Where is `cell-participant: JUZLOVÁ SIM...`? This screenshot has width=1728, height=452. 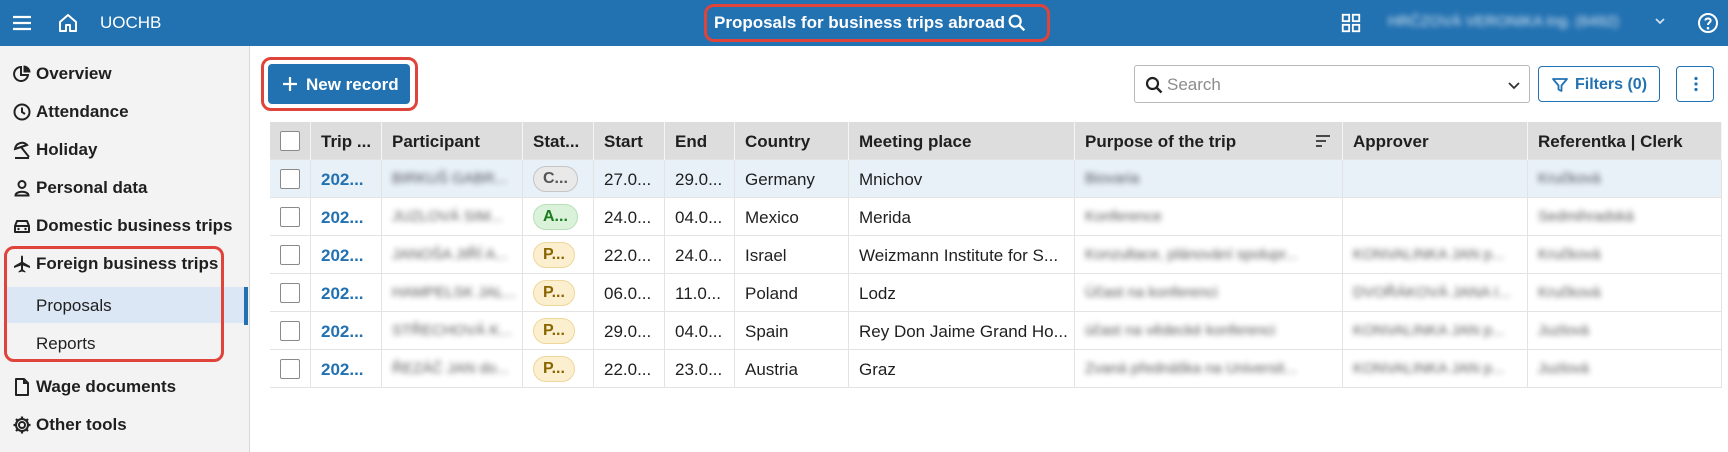 cell-participant: JUZLOVÁ SIM... is located at coordinates (452, 217).